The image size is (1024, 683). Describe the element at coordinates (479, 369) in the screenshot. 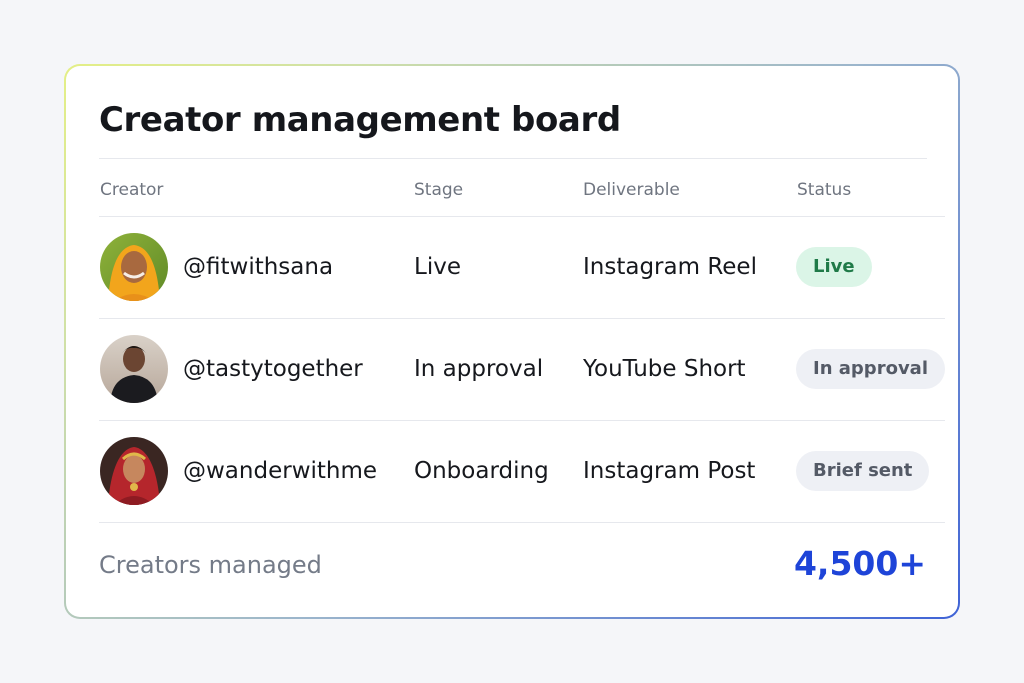

I see `stage-cell: In approval` at that location.